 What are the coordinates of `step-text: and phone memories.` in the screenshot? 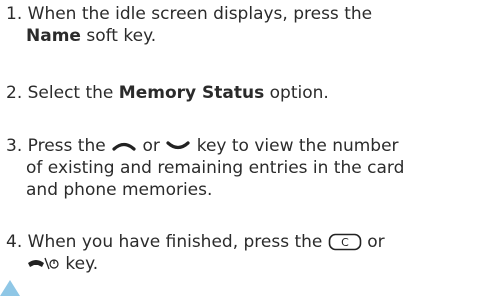 It's located at (119, 190).